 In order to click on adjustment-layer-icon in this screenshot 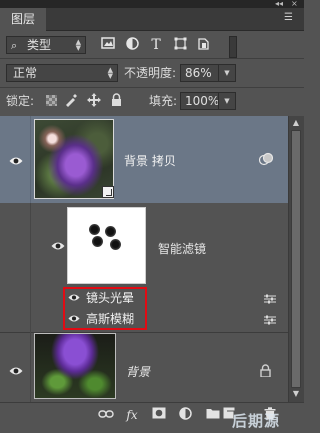, I will do `click(185, 415)`.